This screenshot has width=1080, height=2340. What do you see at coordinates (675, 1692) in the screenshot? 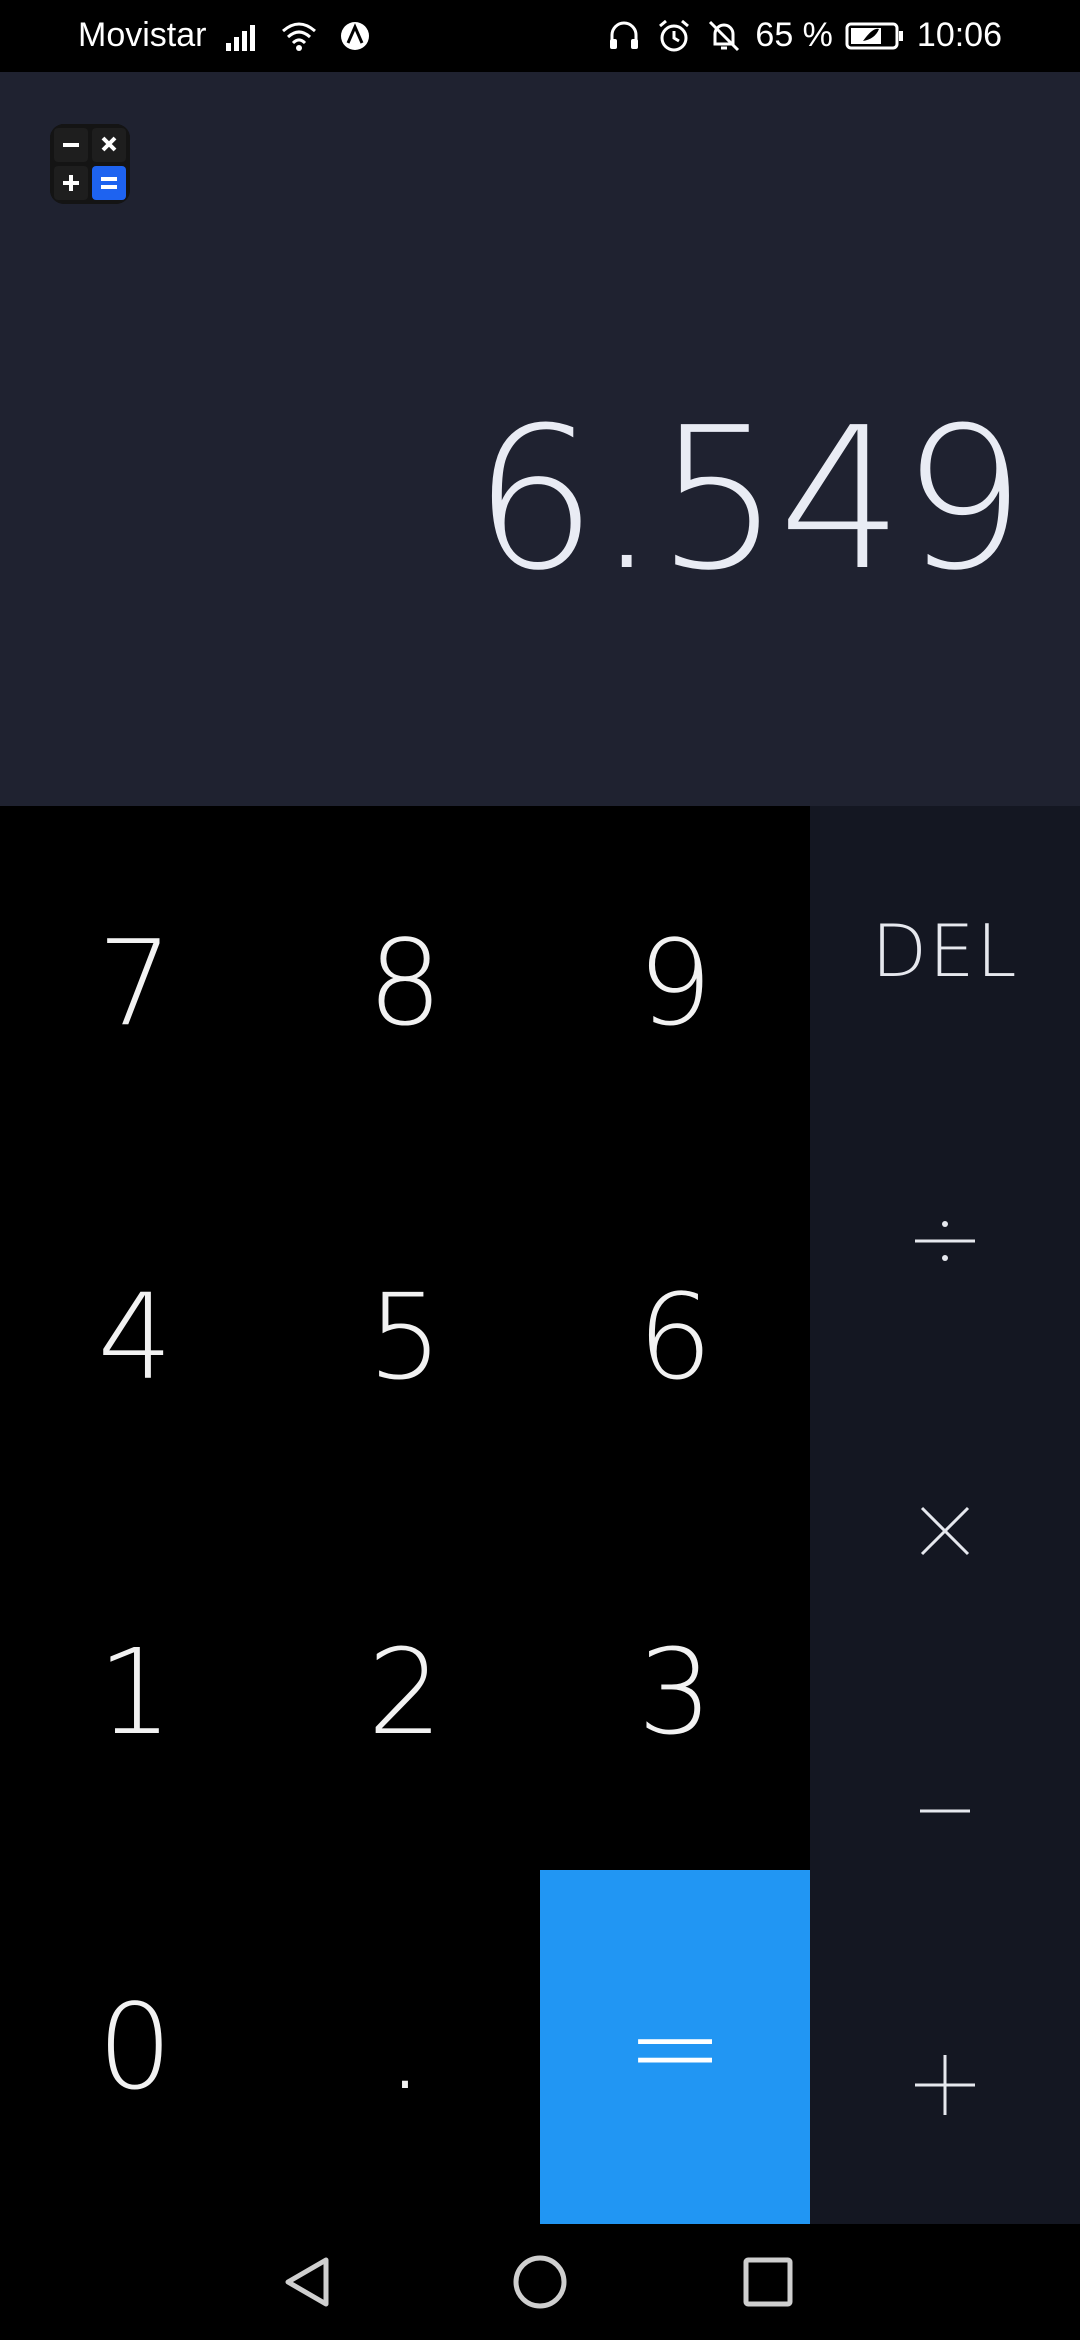
I see `key-3: 3` at bounding box center [675, 1692].